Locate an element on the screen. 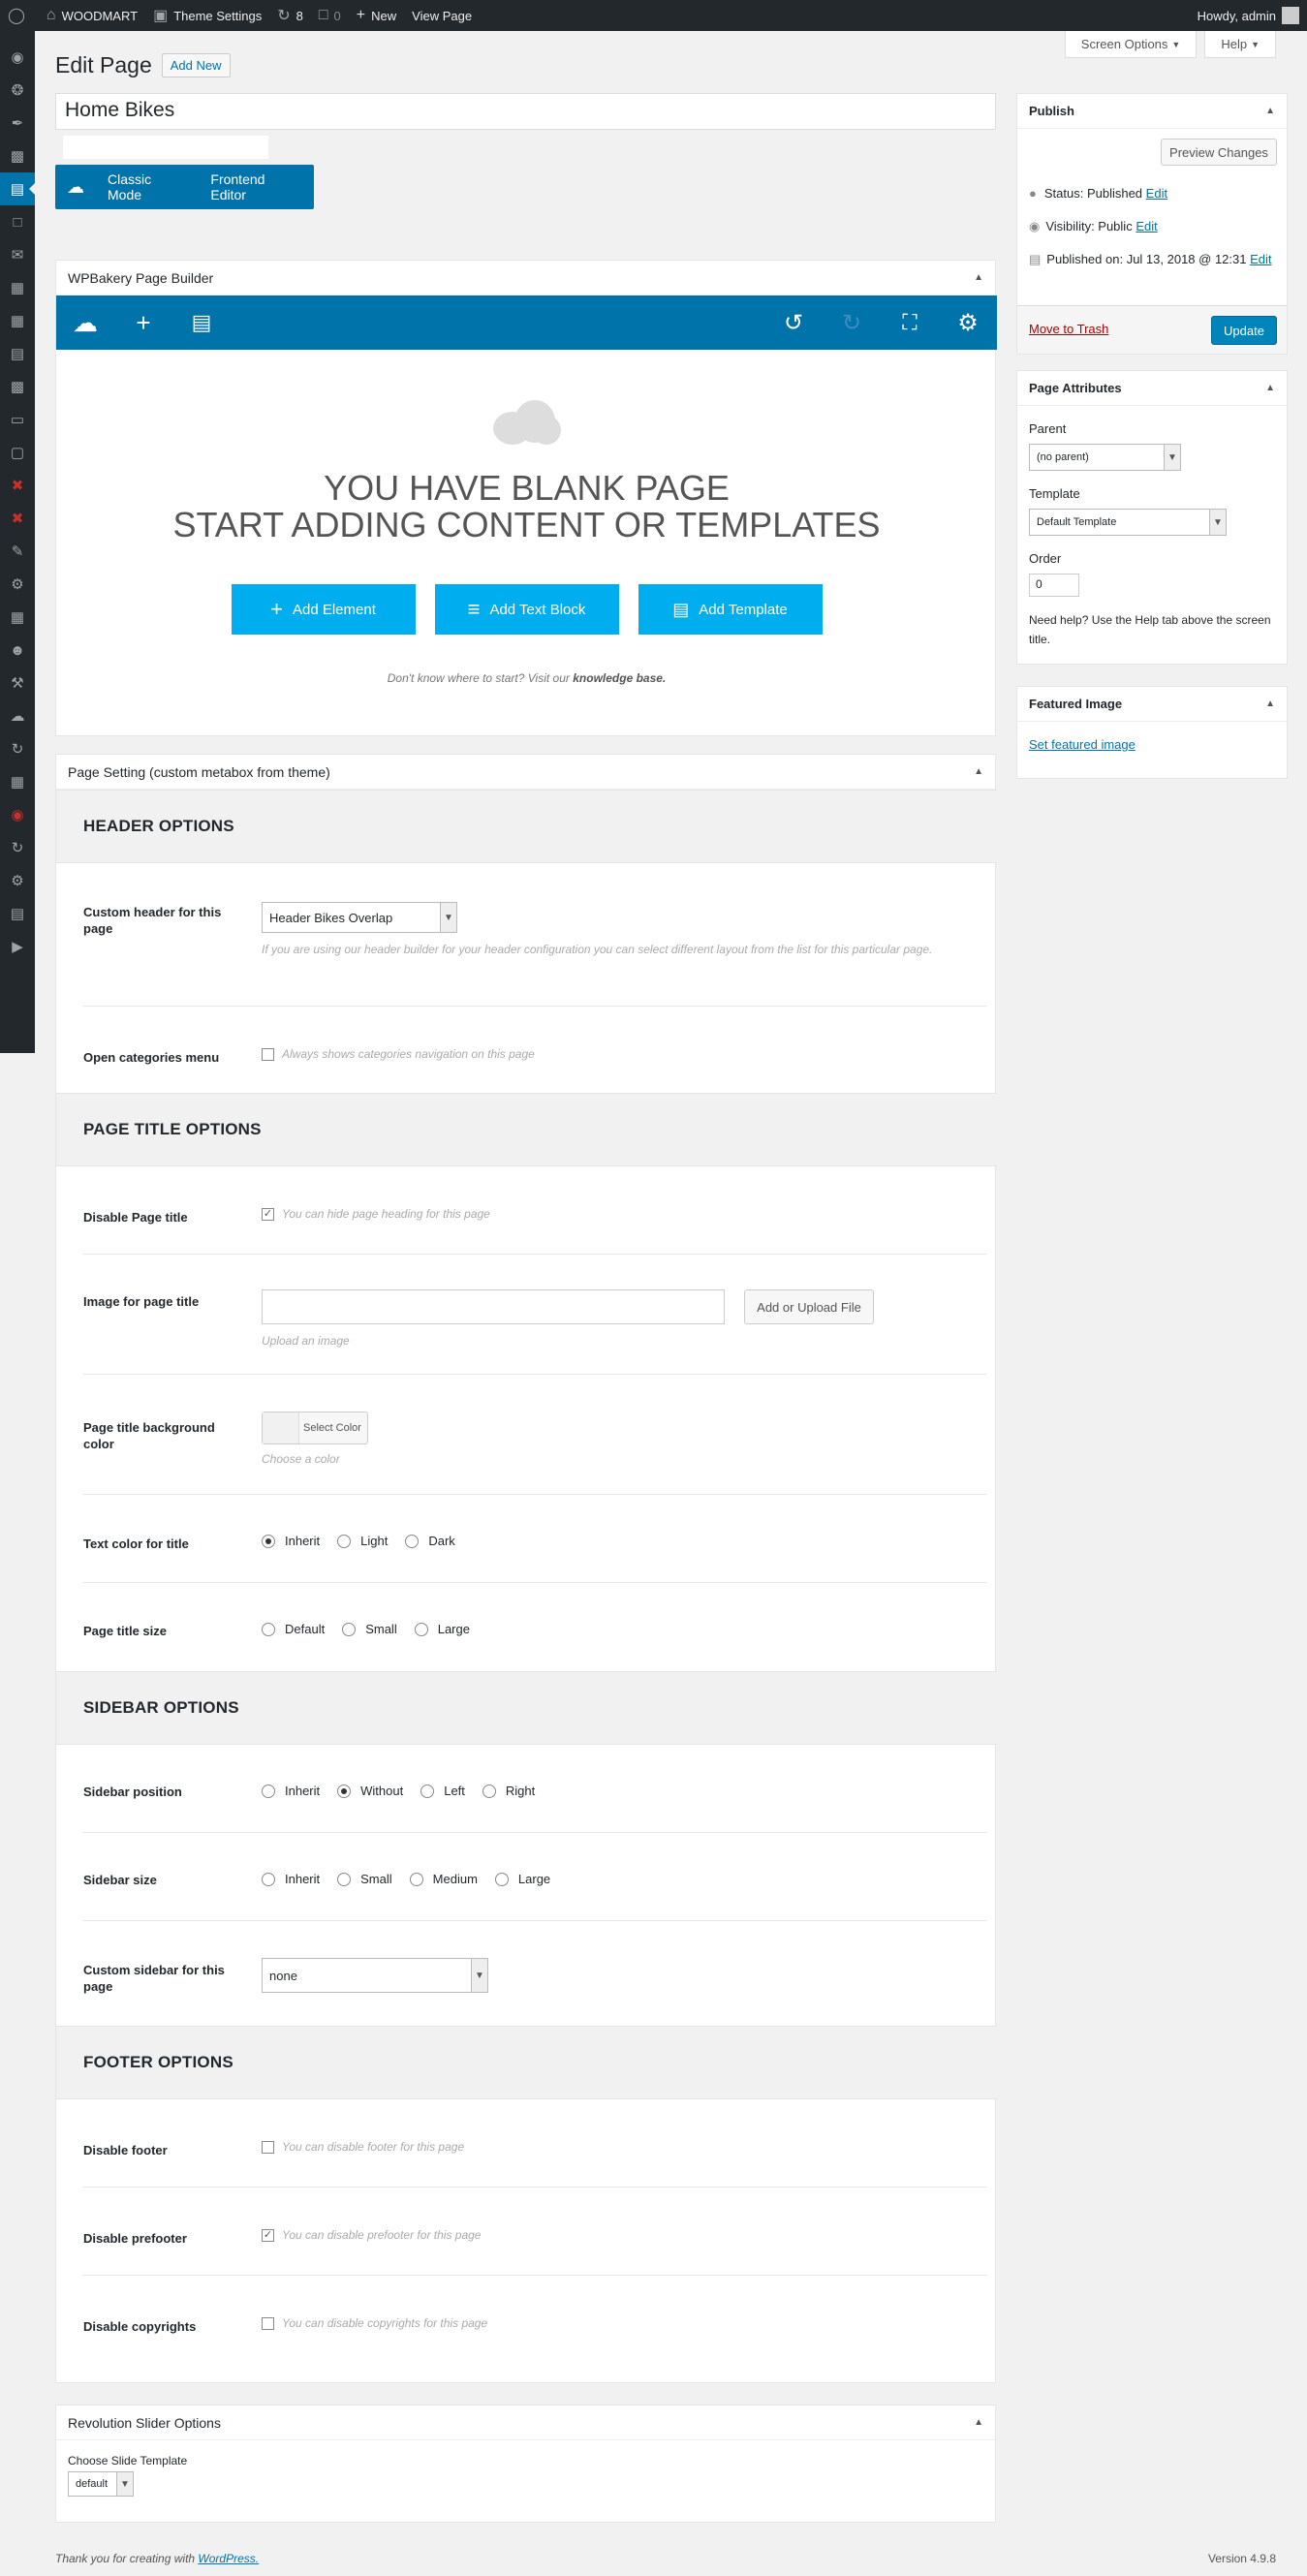 This screenshot has height=2576, width=1307. redo-icon: ↻ is located at coordinates (852, 323).